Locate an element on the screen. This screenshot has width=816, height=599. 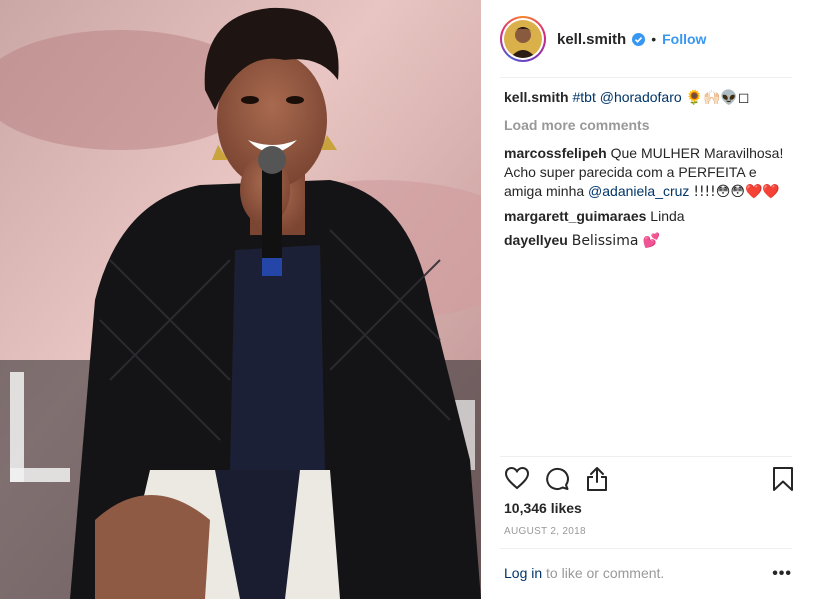
caption-hashtag: #tbt is located at coordinates (583, 97).